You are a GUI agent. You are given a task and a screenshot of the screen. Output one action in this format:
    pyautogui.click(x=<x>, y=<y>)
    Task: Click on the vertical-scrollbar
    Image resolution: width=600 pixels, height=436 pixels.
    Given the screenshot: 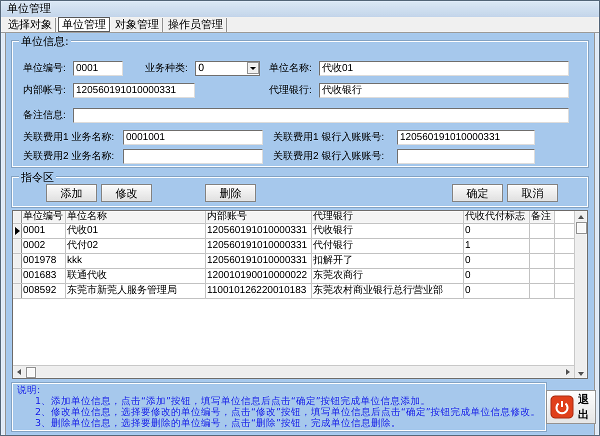 What is the action you would take?
    pyautogui.click(x=580, y=294)
    